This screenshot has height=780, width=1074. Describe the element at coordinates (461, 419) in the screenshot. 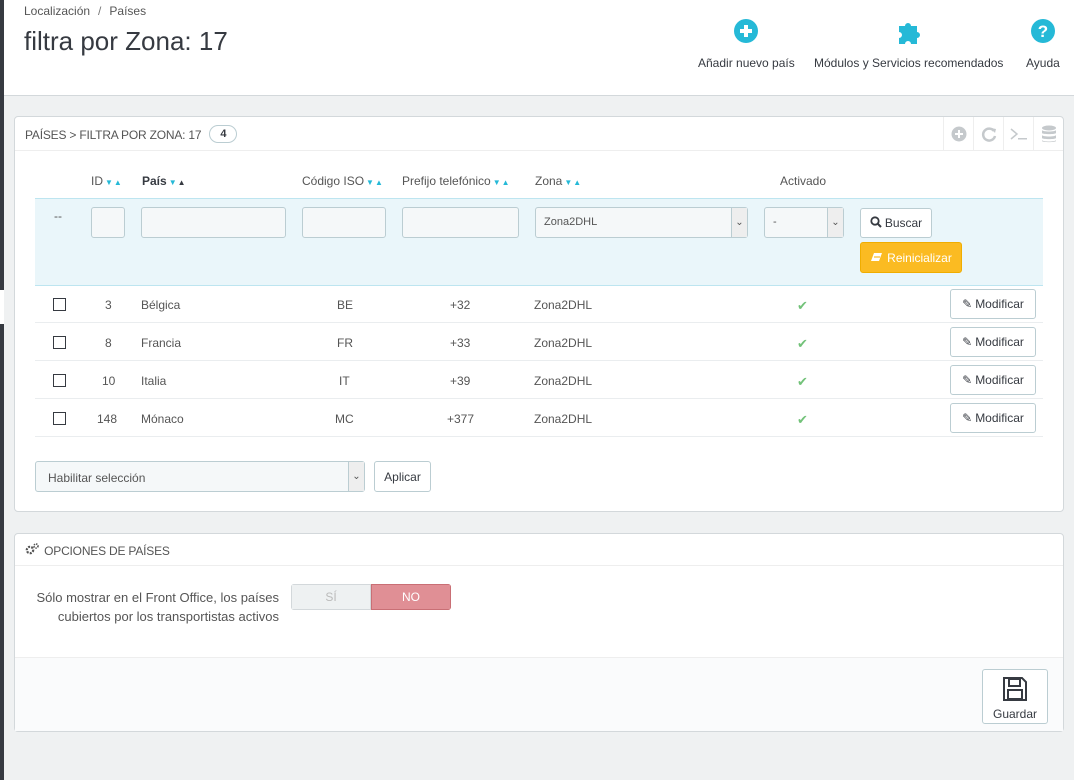

I see `row-prefix: +377` at that location.